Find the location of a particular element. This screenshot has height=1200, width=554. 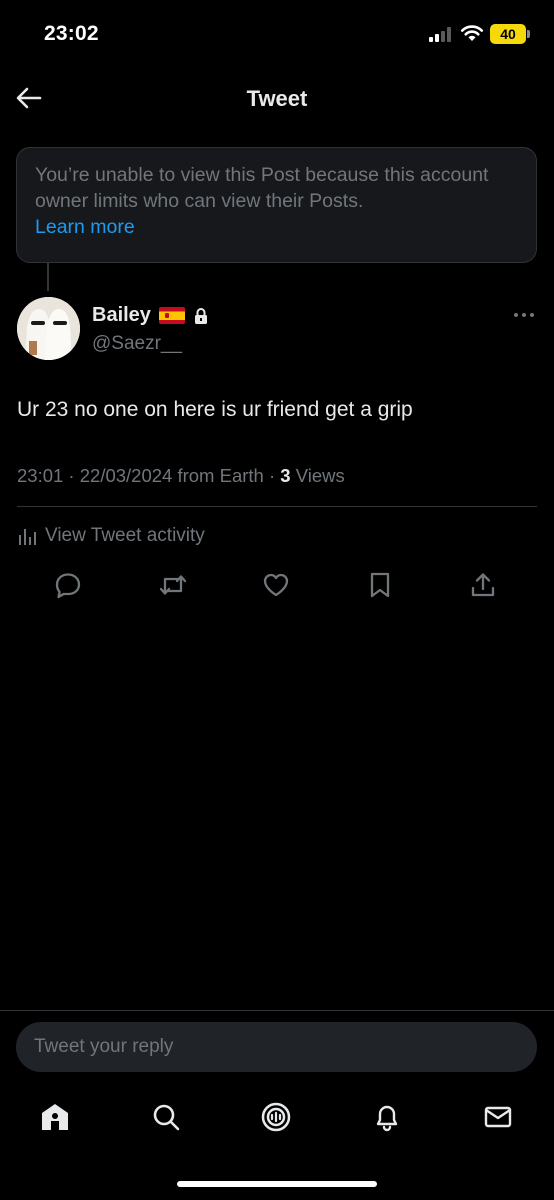

battery-icon: 40 is located at coordinates (510, 34).